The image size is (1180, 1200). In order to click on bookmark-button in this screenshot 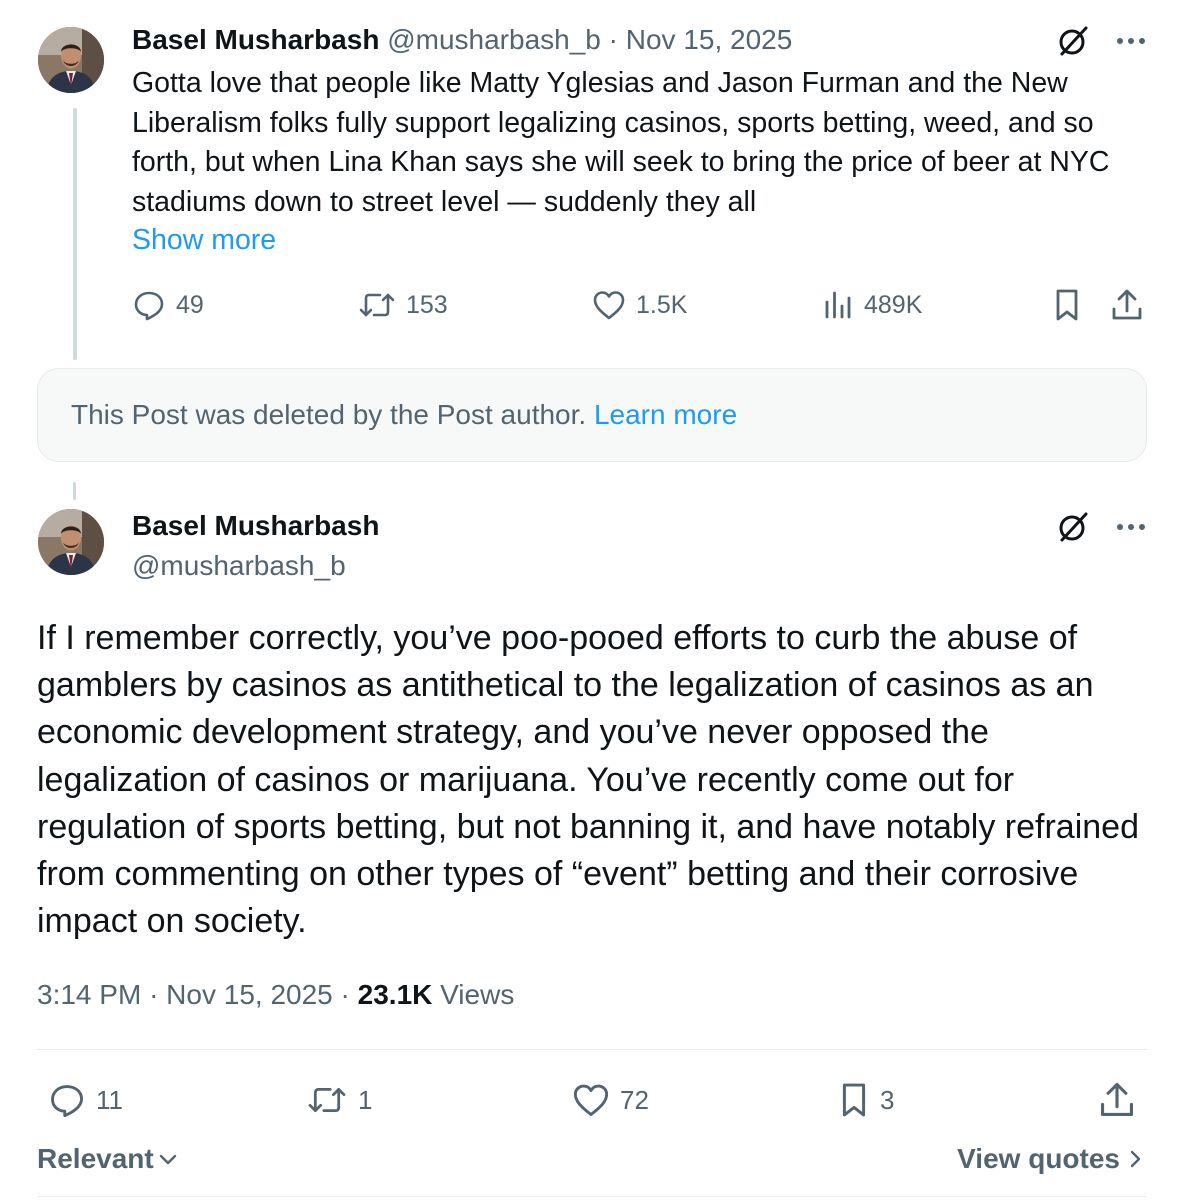, I will do `click(1067, 305)`.